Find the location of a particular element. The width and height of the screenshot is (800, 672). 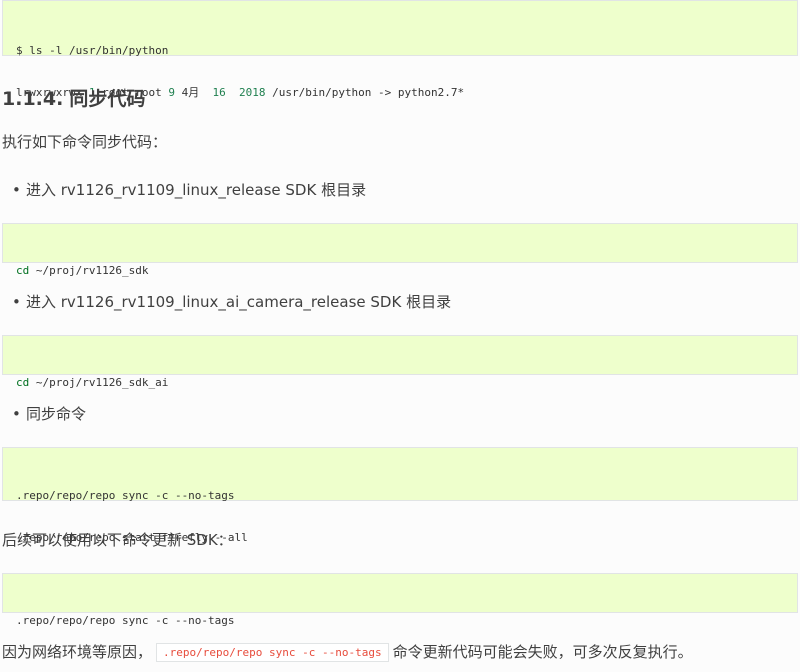

code-number: 2018 is located at coordinates (252, 92).